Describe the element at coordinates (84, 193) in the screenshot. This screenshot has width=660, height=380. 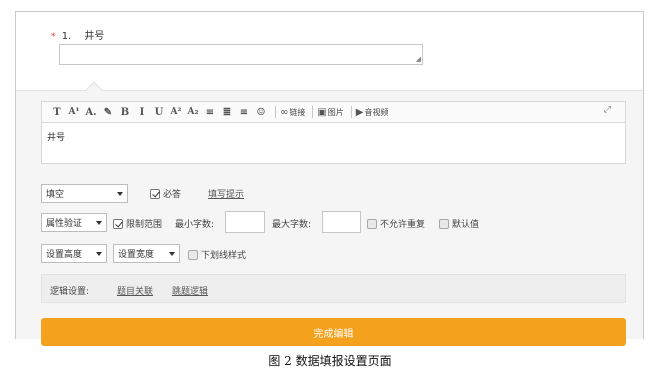
I see `question-type-select: 填空` at that location.